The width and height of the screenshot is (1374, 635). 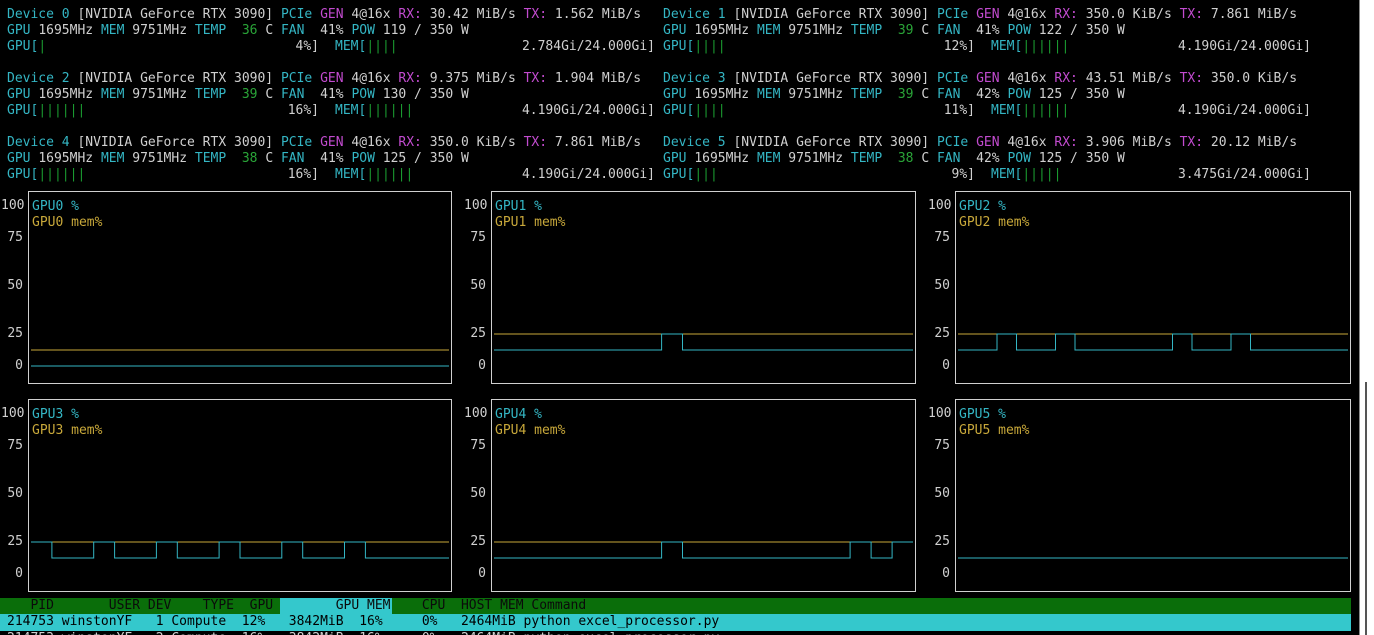 I want to click on mem-clock-value: 9751MHz, so click(x=160, y=30).